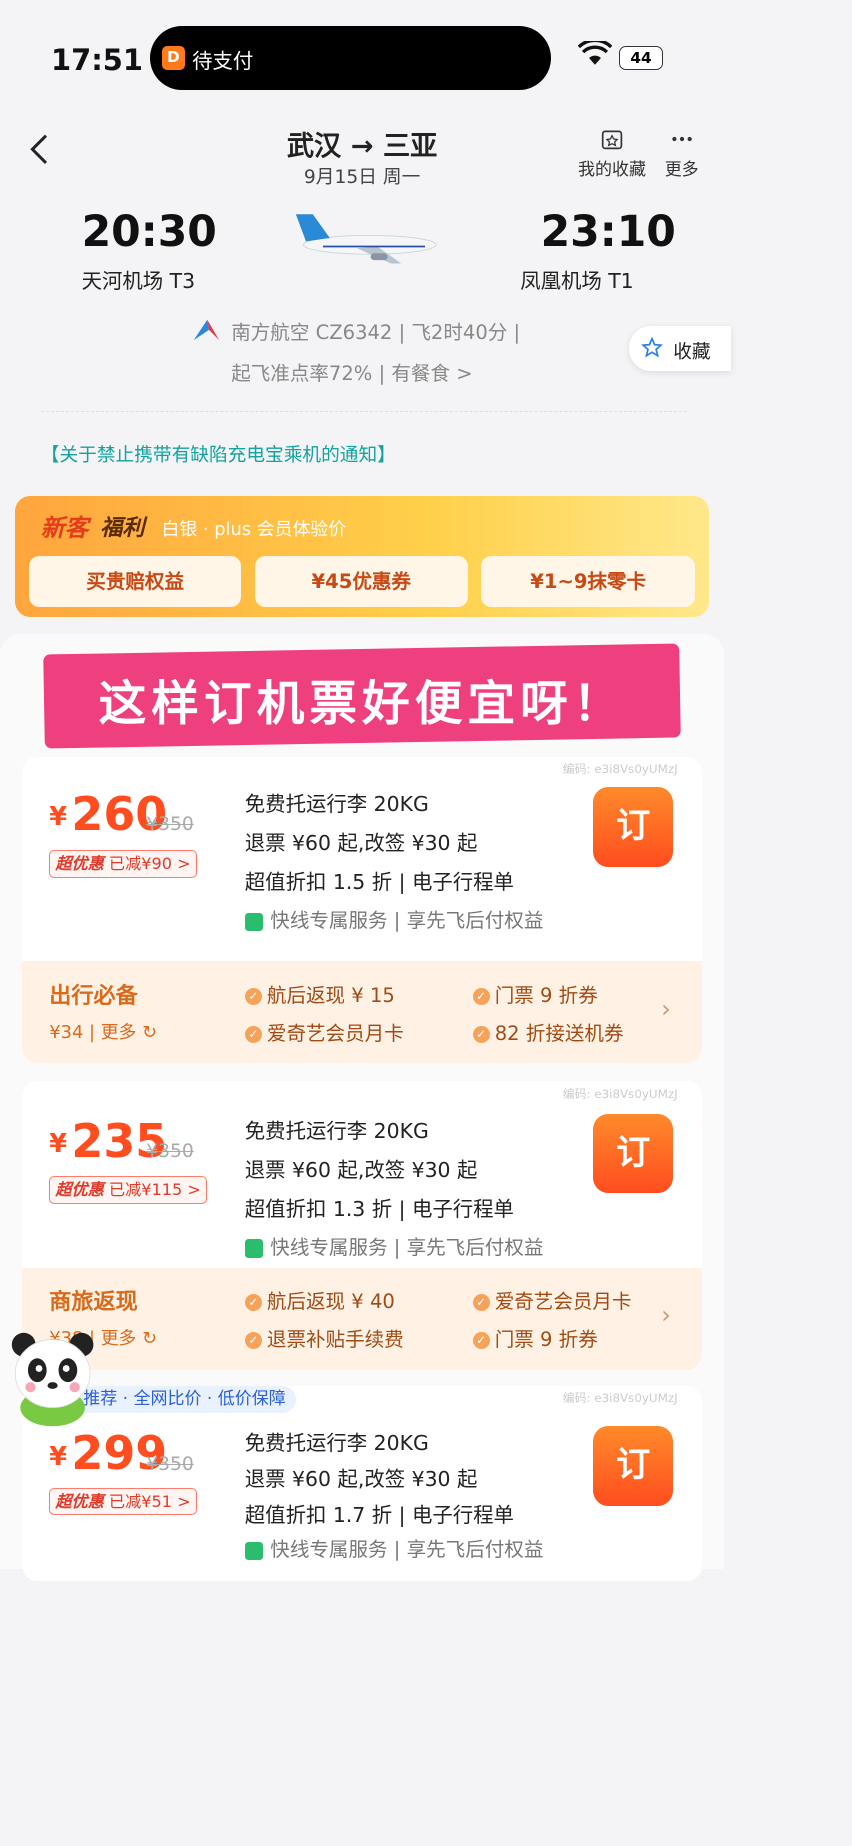  What do you see at coordinates (319, 993) in the screenshot?
I see `extras-item: ✓ 航后返现 ¥ 15` at bounding box center [319, 993].